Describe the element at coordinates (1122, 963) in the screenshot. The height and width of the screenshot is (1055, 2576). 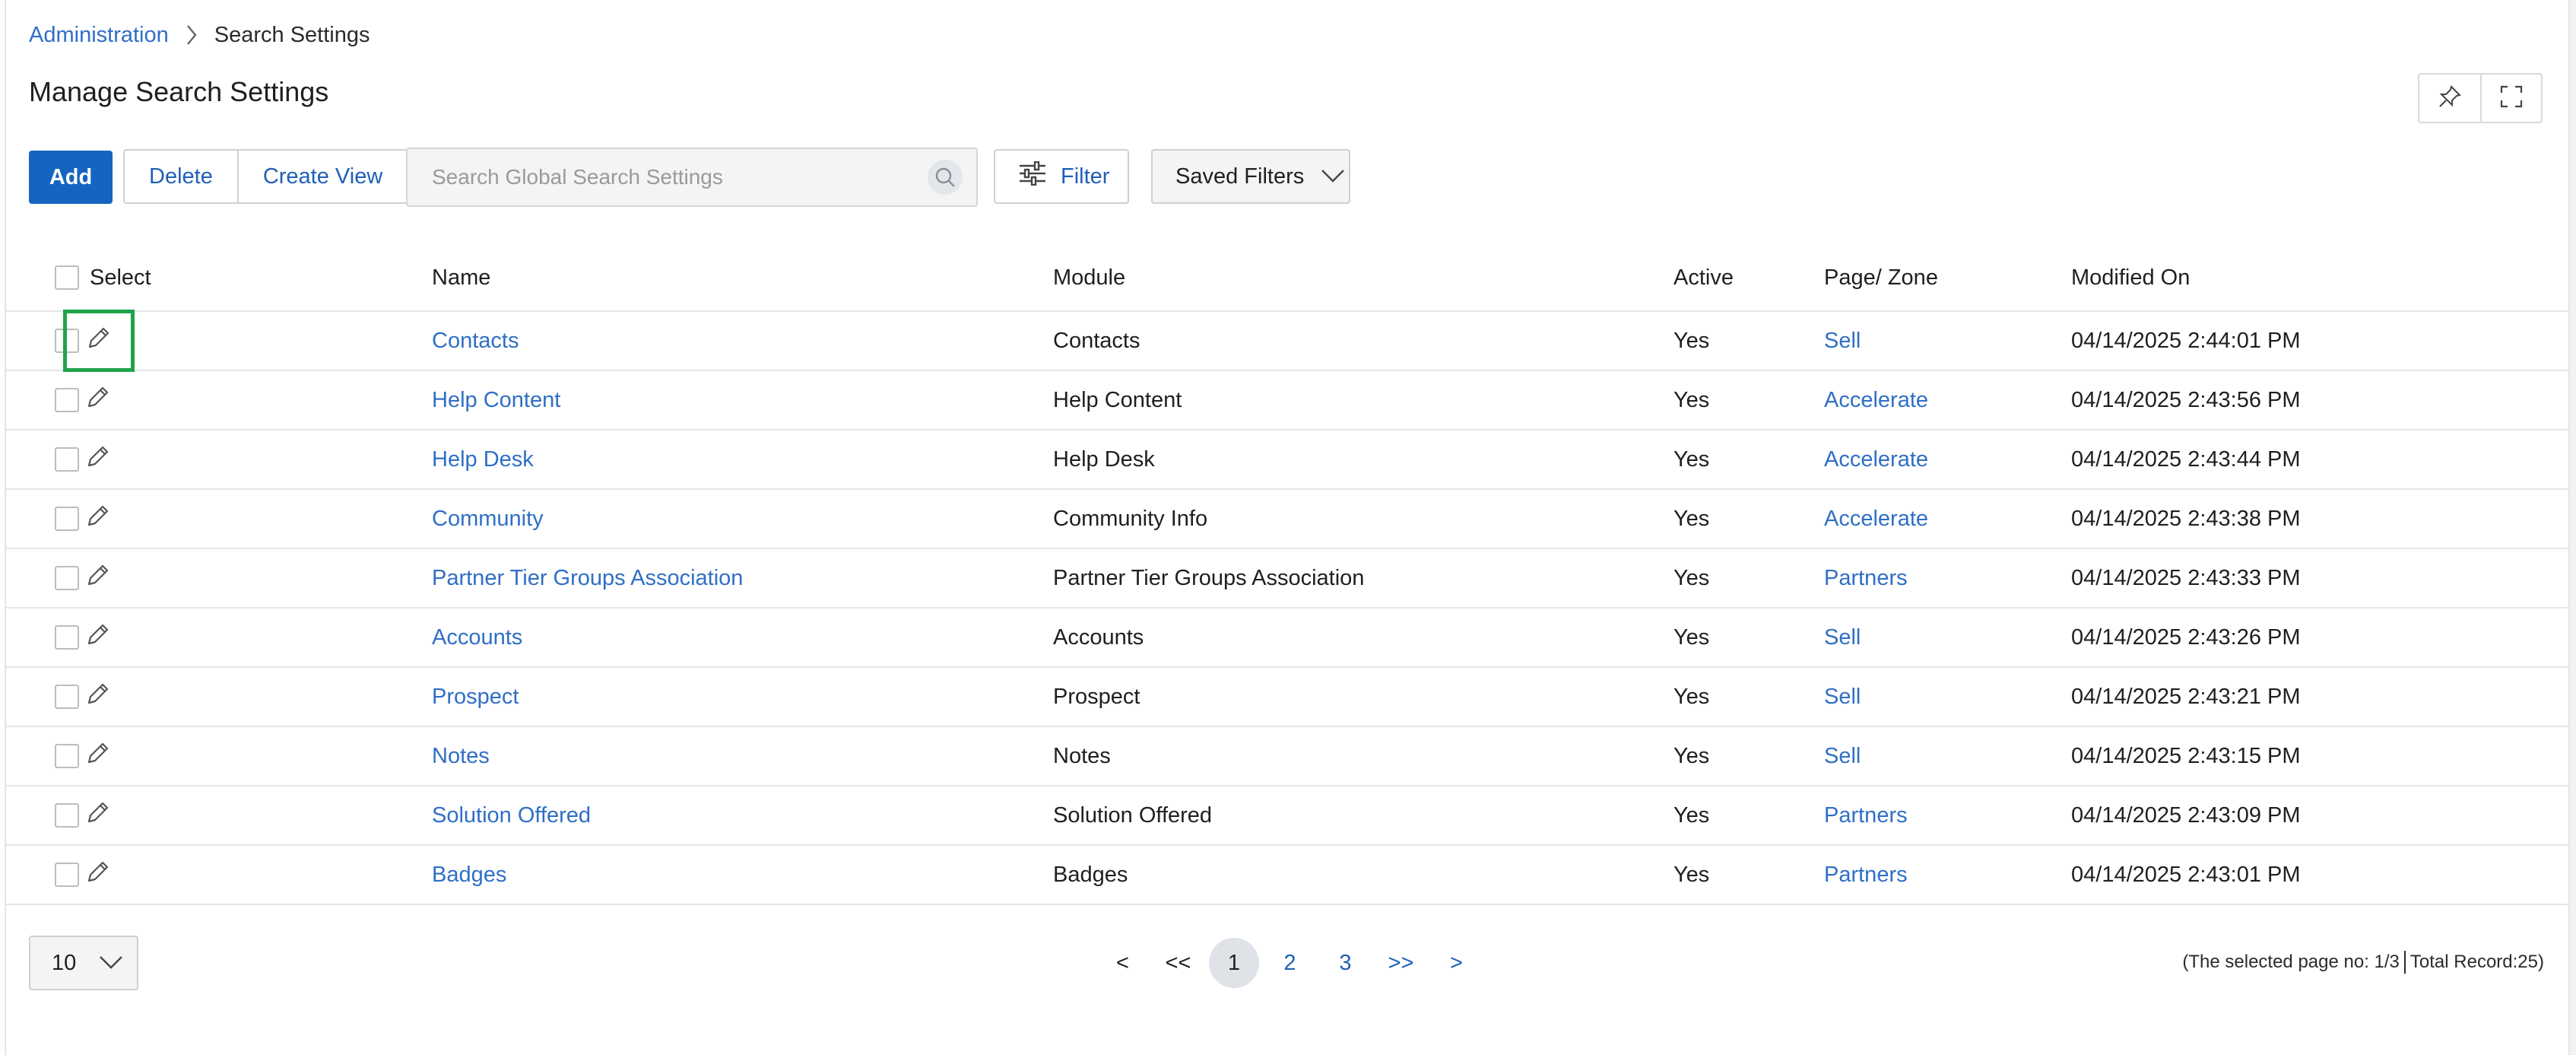
I see `prev-page-button: <` at that location.